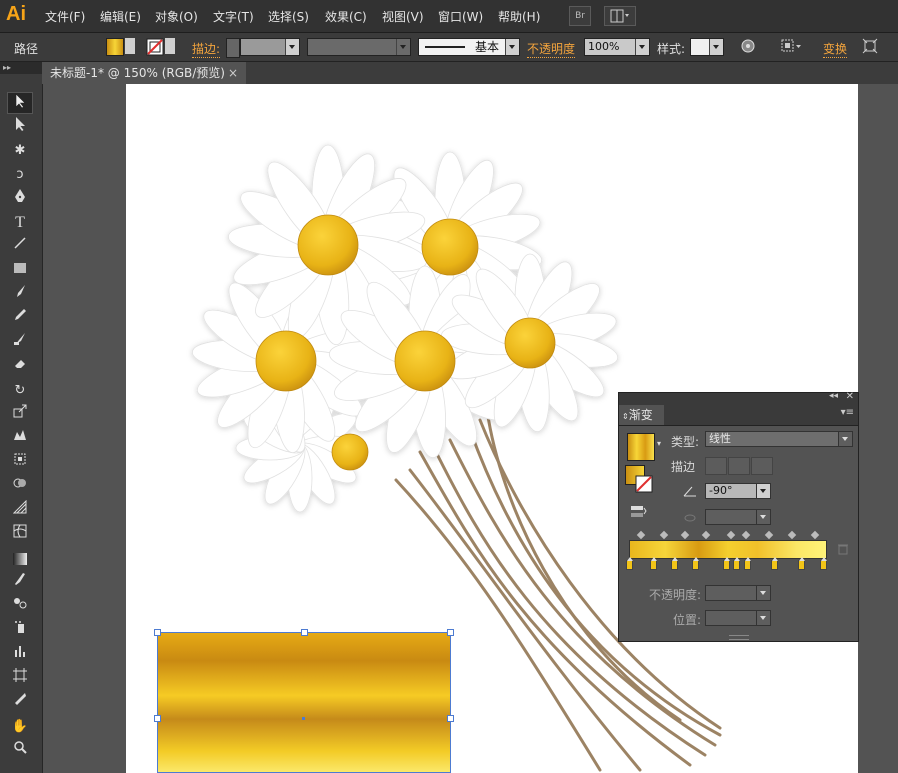 Image resolution: width=898 pixels, height=773 pixels. Describe the element at coordinates (683, 467) in the screenshot. I see `stroke-label: 描边` at that location.